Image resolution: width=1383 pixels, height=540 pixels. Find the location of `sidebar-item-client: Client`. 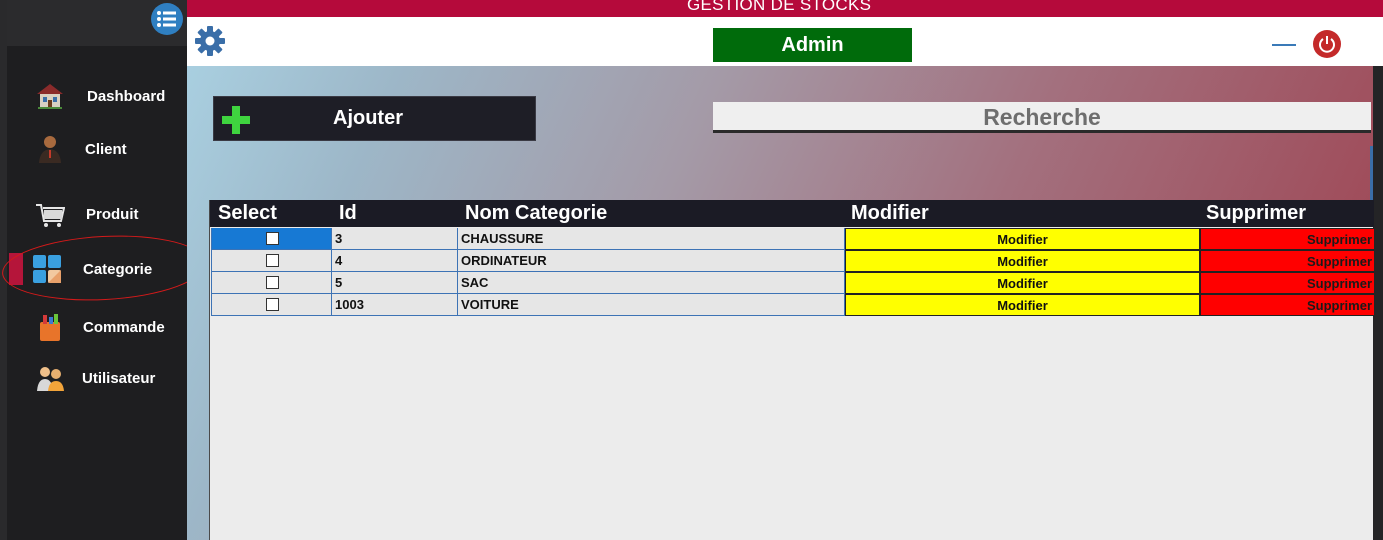

sidebar-item-client: Client is located at coordinates (97, 149).